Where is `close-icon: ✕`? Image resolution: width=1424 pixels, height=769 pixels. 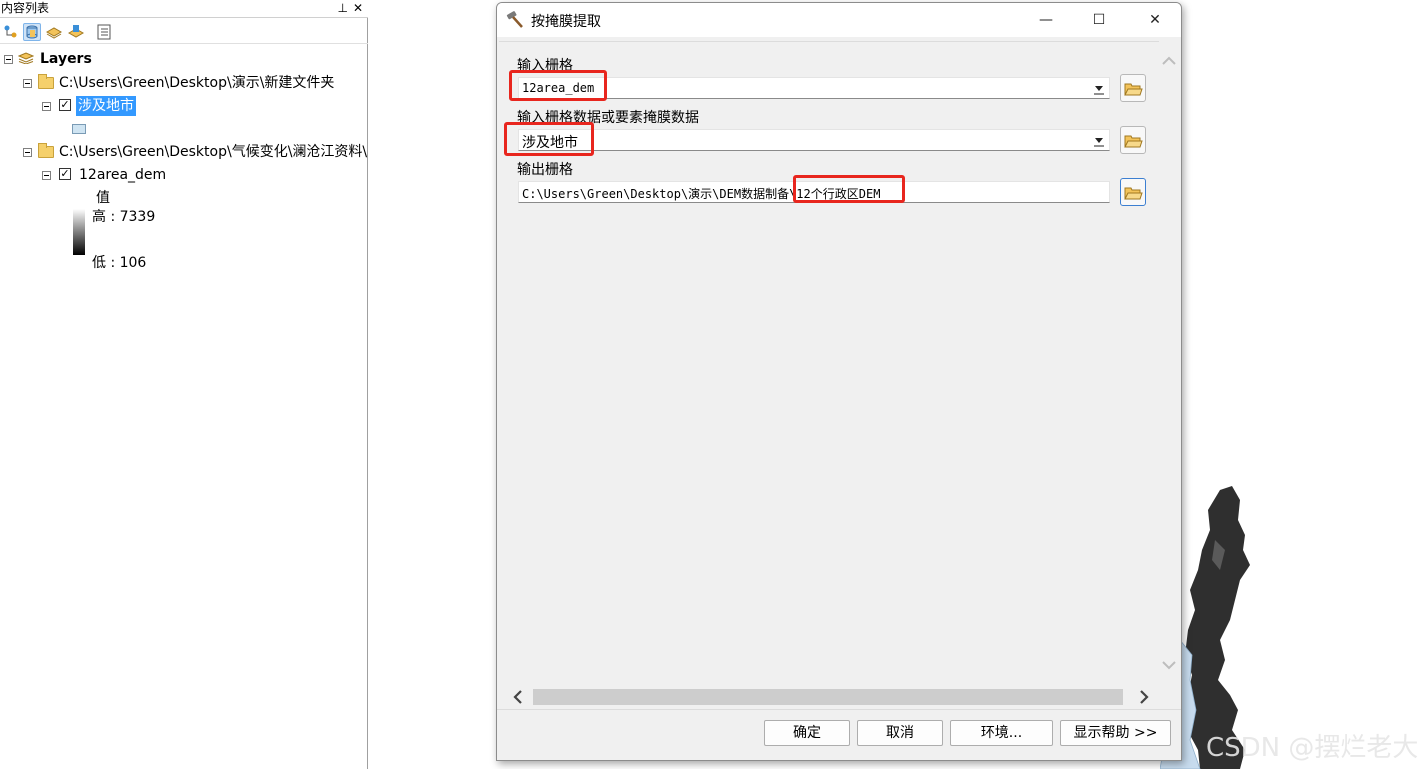 close-icon: ✕ is located at coordinates (358, 8).